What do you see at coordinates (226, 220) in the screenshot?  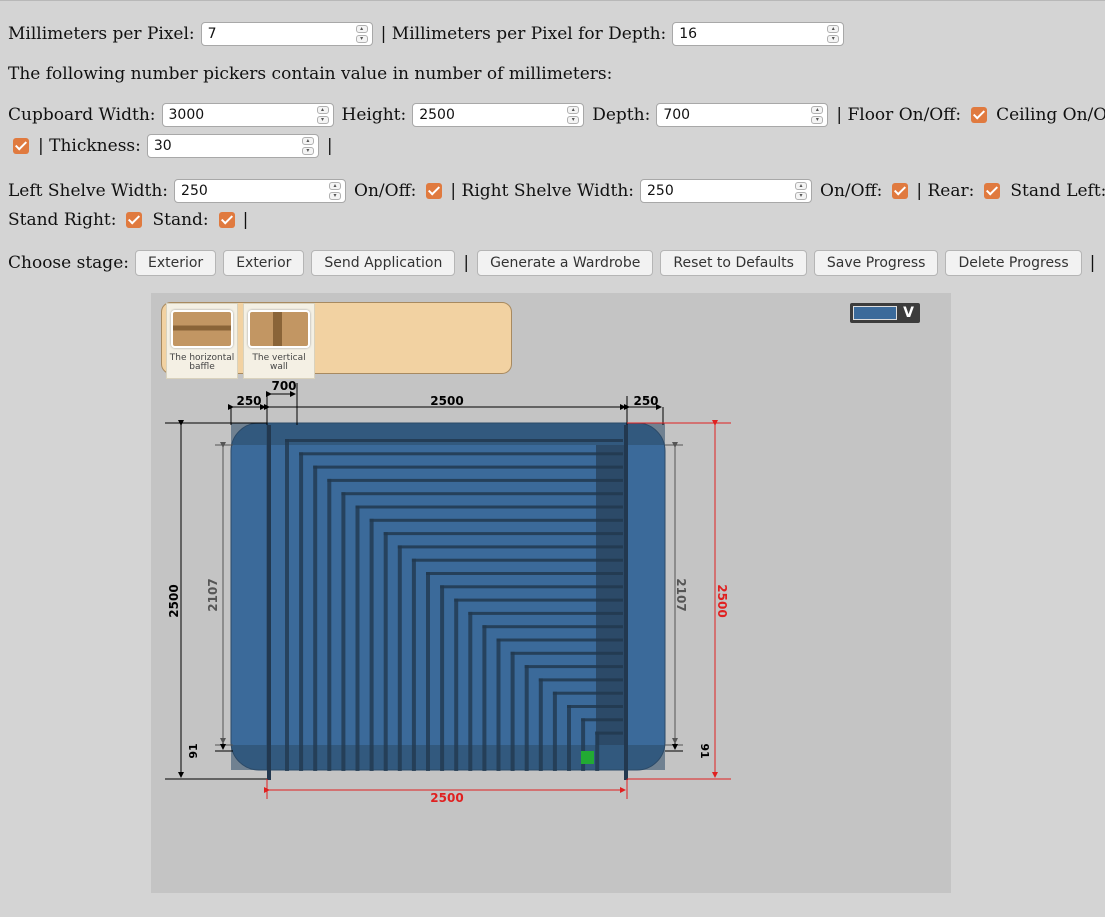 I see `stand-checkbox` at bounding box center [226, 220].